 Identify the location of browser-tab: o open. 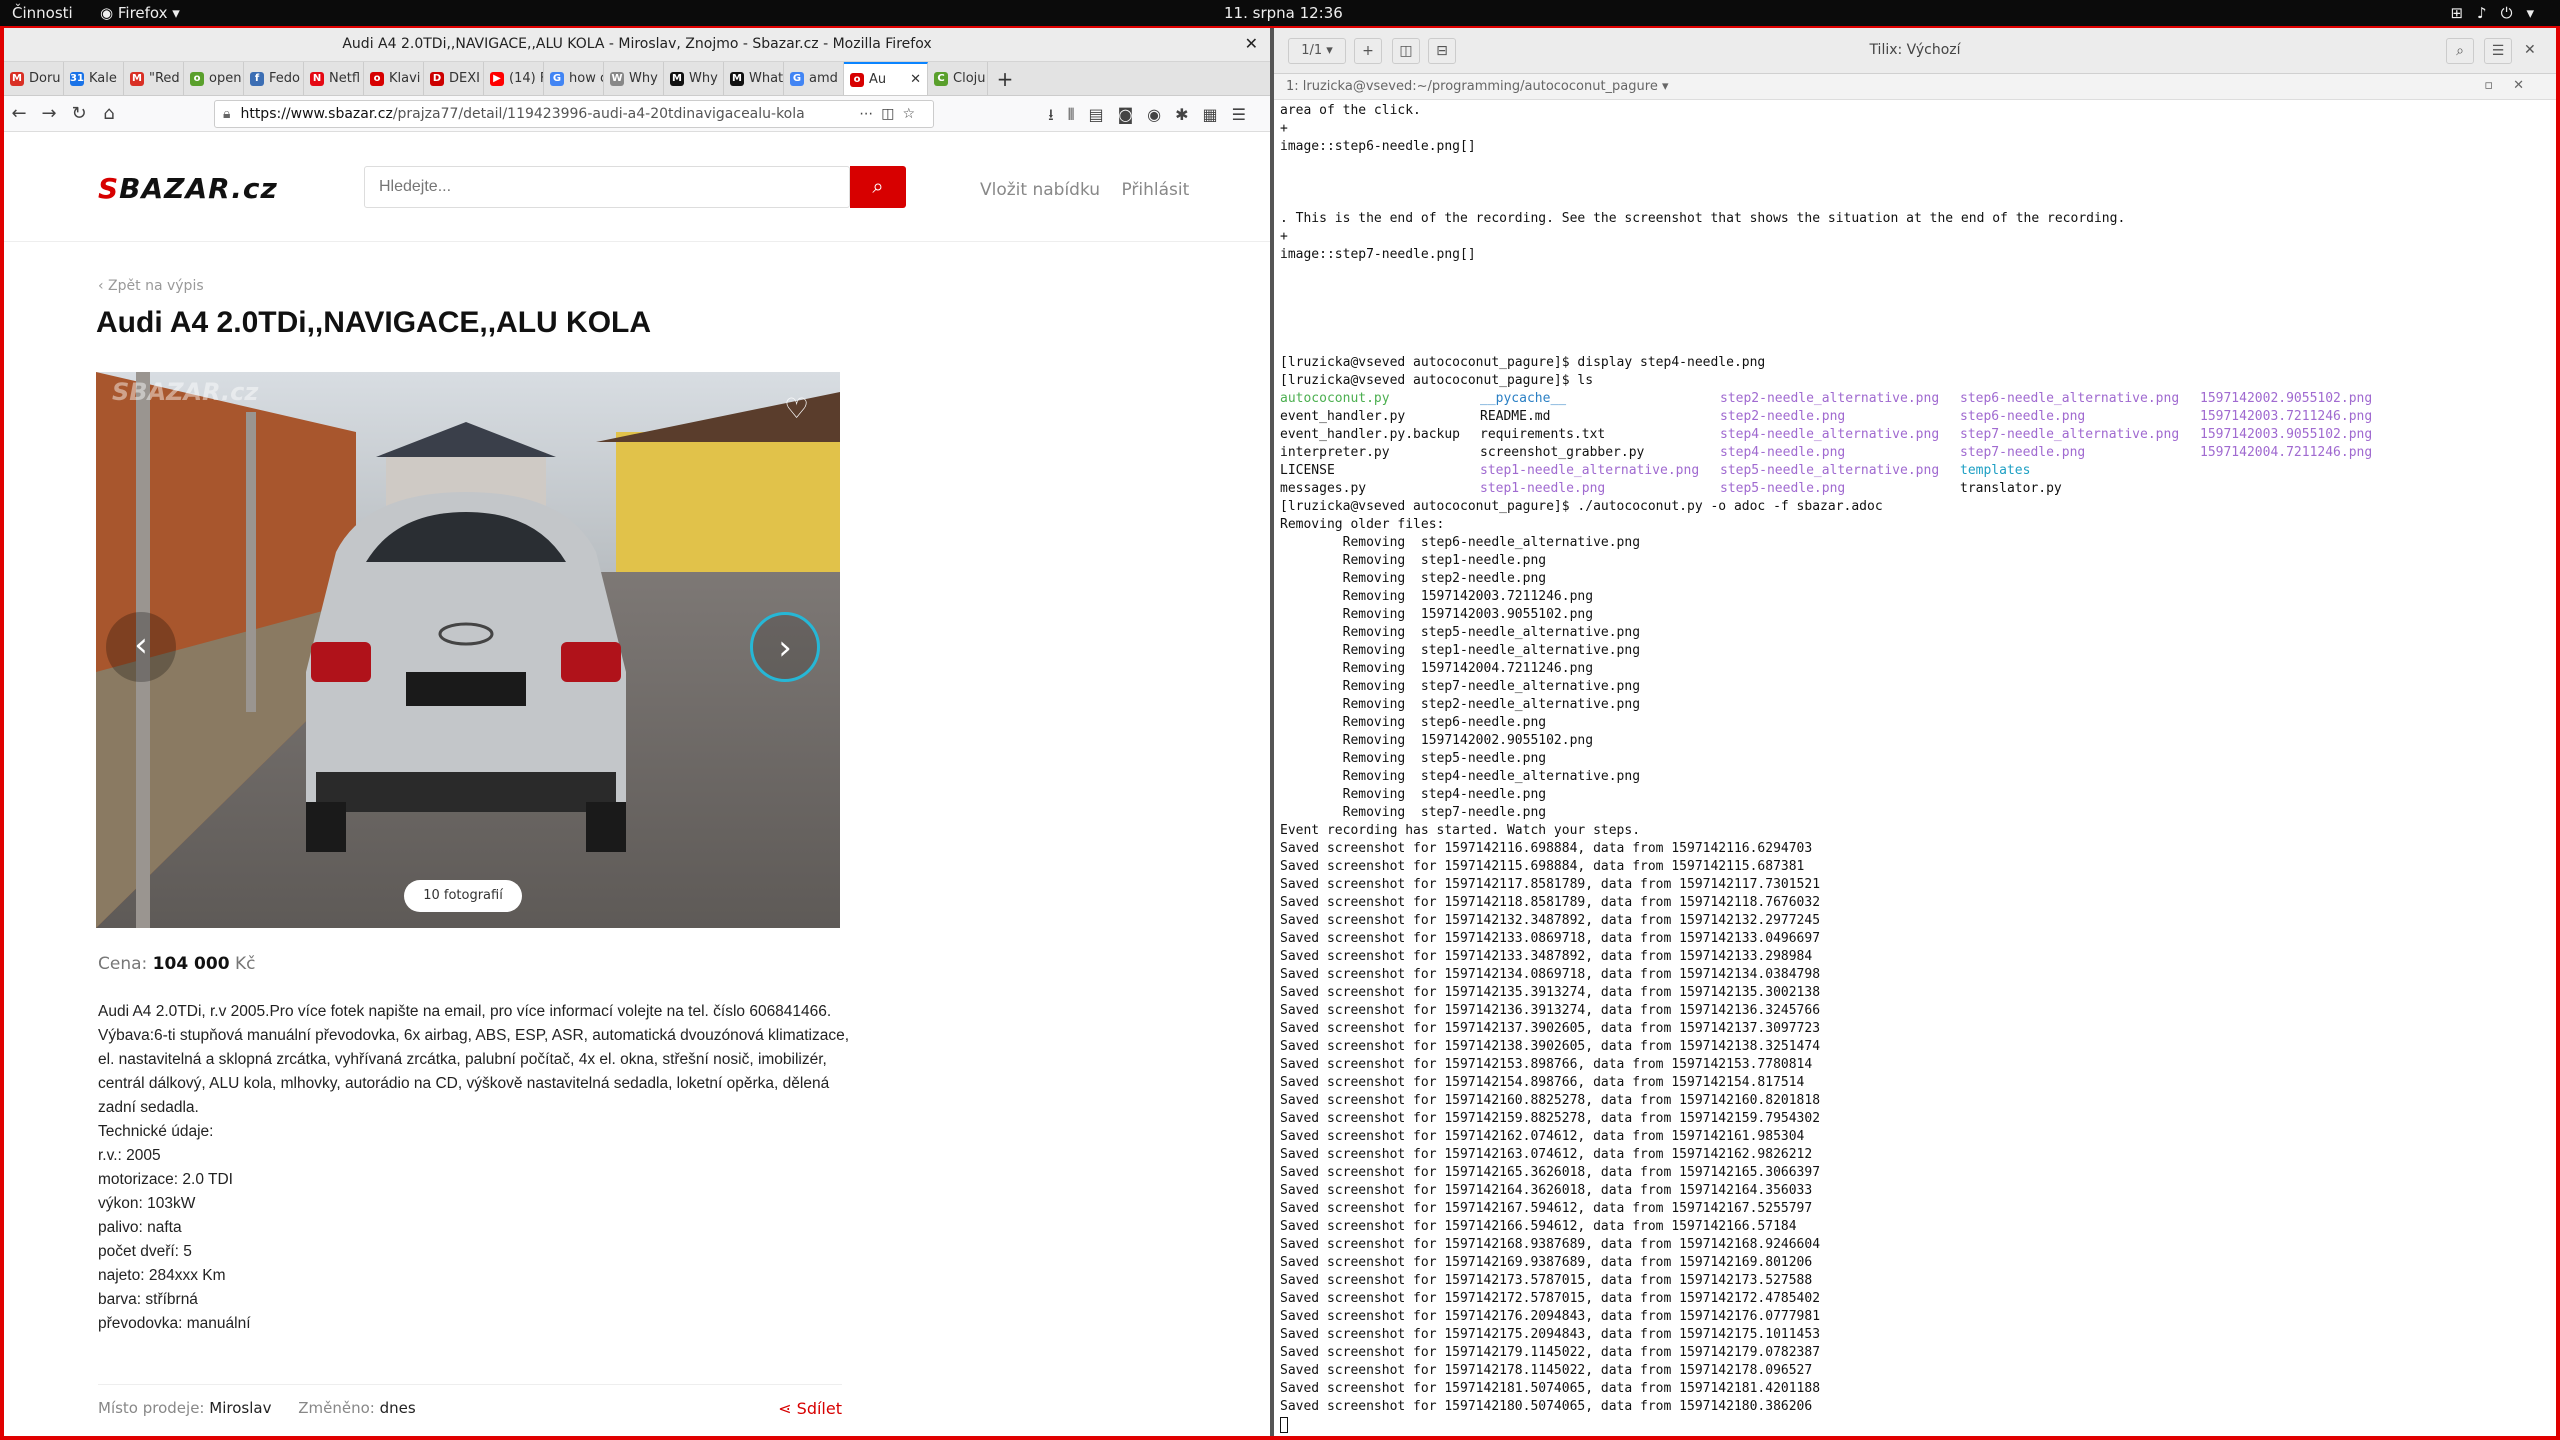
(214, 78).